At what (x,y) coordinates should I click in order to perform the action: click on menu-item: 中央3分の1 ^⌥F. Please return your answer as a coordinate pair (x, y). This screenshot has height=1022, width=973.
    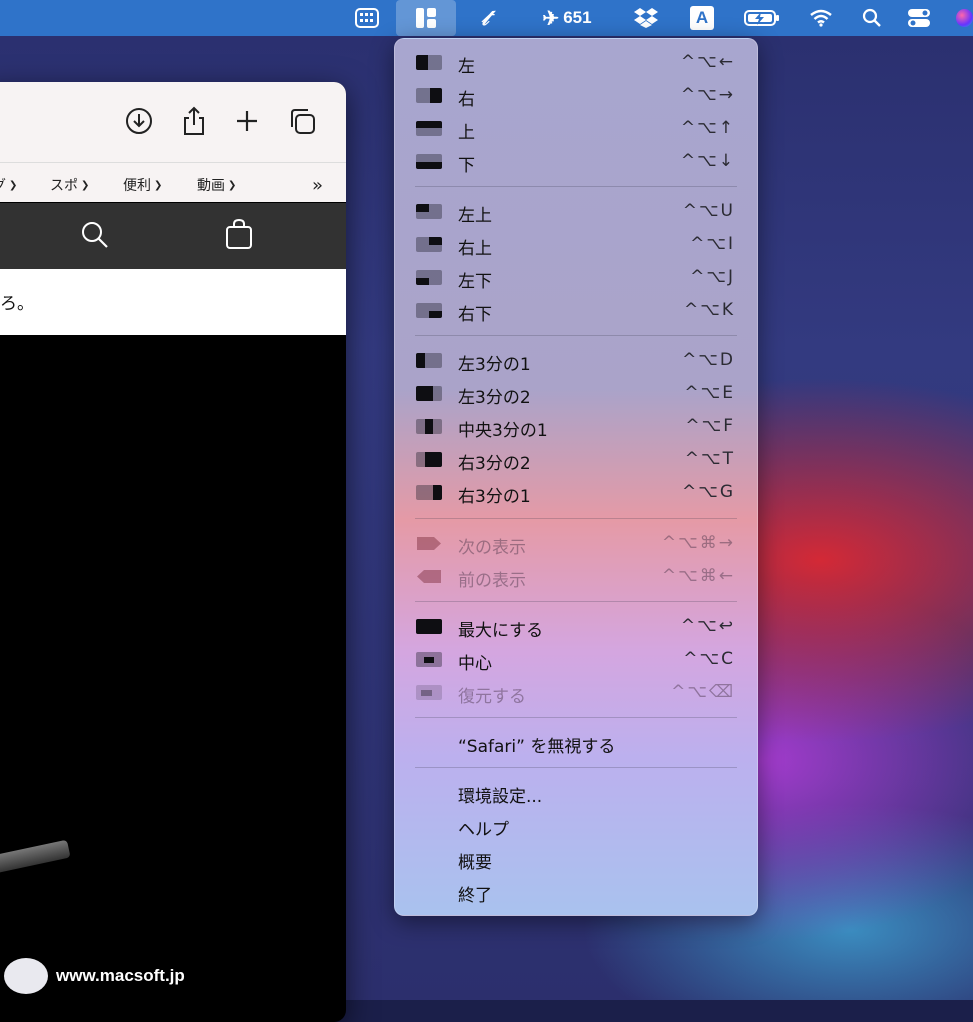
    Looking at the image, I should click on (576, 426).